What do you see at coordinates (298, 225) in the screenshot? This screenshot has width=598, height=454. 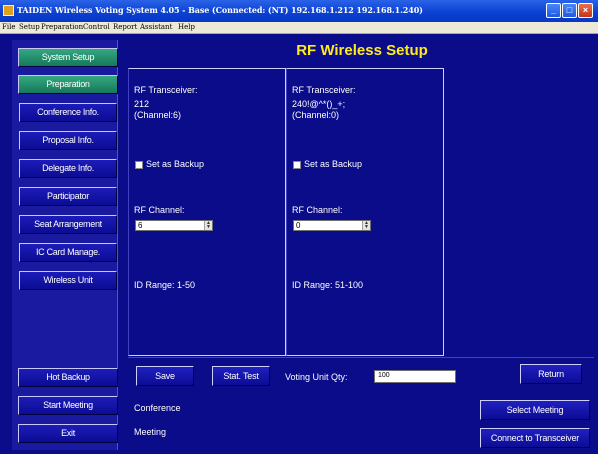 I see `rf-channel-value: 0` at bounding box center [298, 225].